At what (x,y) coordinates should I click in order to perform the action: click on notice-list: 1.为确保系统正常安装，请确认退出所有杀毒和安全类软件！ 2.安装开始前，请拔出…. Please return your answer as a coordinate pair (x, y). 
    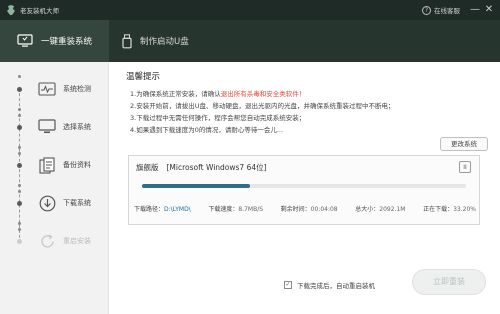
    Looking at the image, I should click on (310, 112).